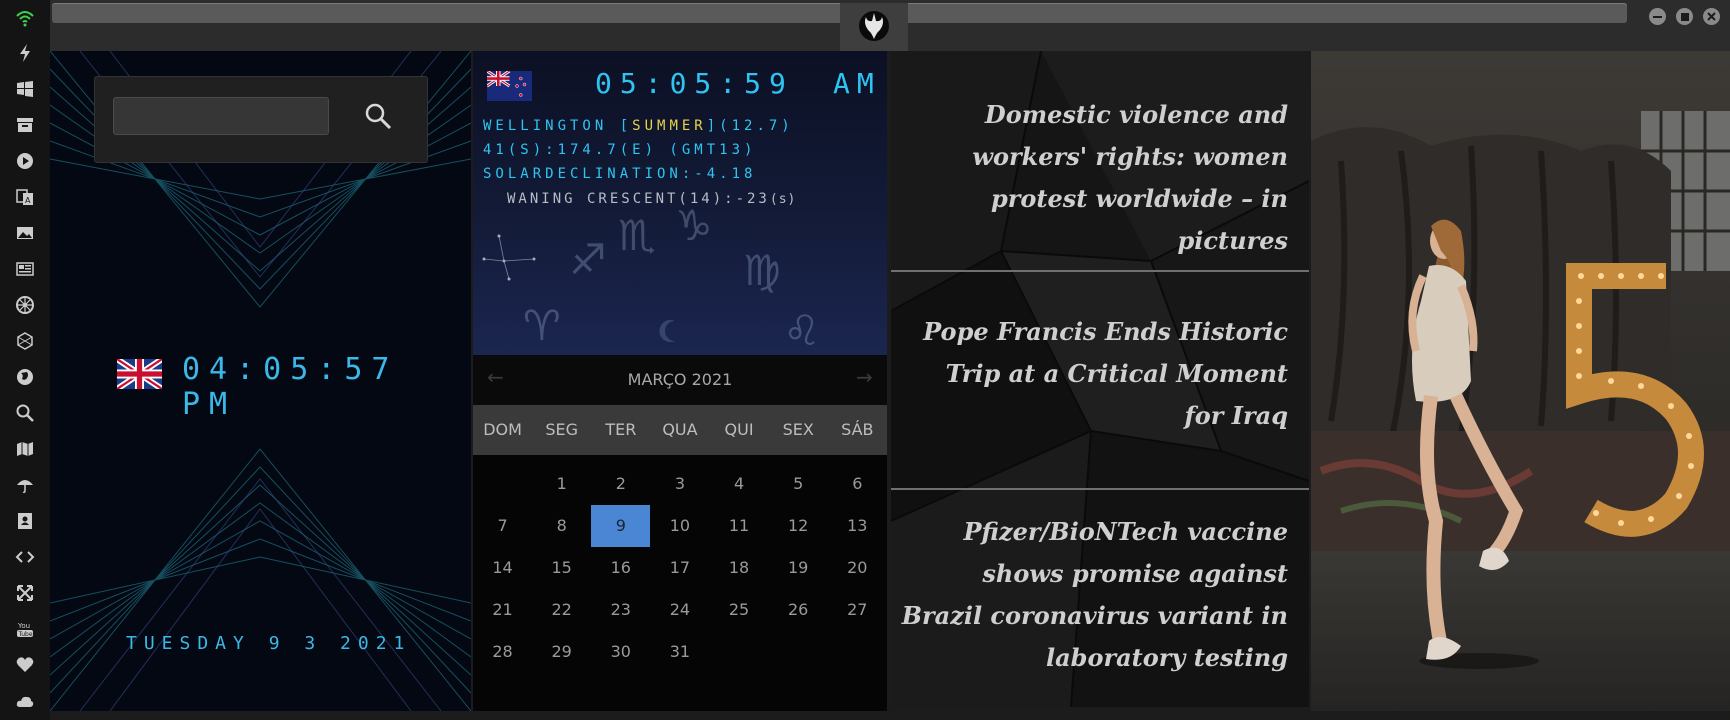 The image size is (1730, 720). What do you see at coordinates (1711, 16) in the screenshot?
I see `close-button` at bounding box center [1711, 16].